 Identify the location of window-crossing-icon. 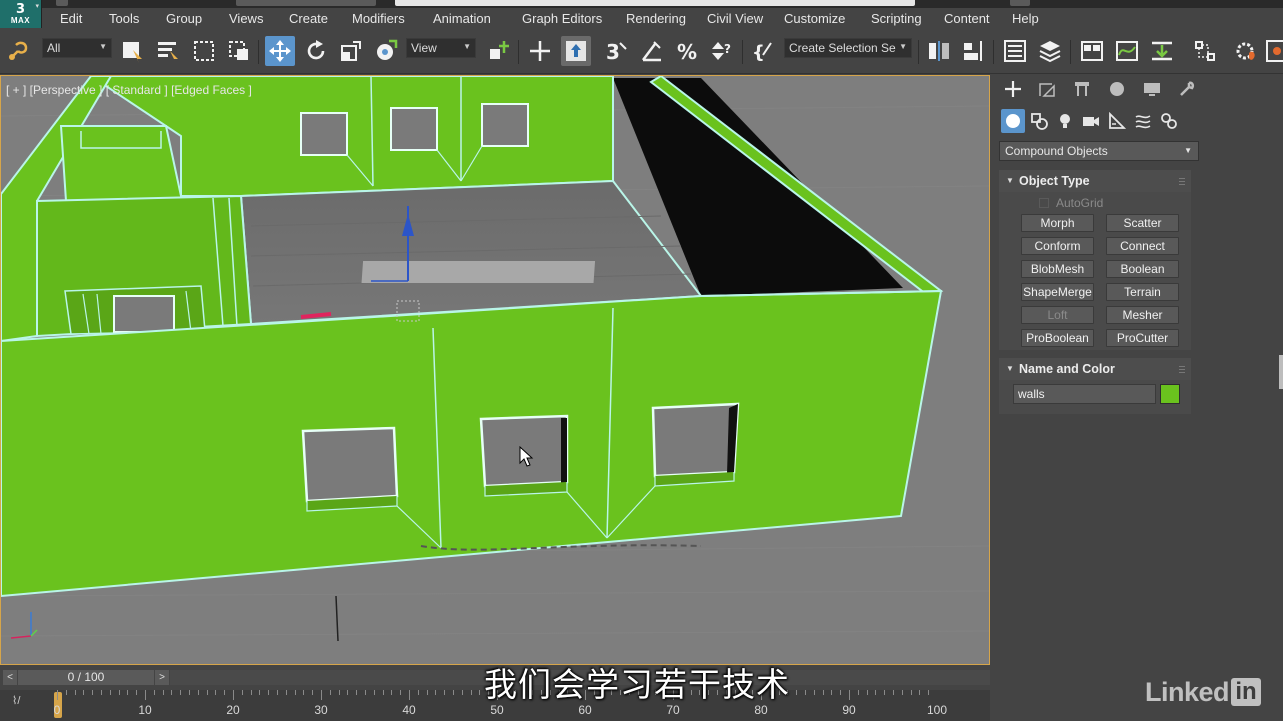
(239, 51).